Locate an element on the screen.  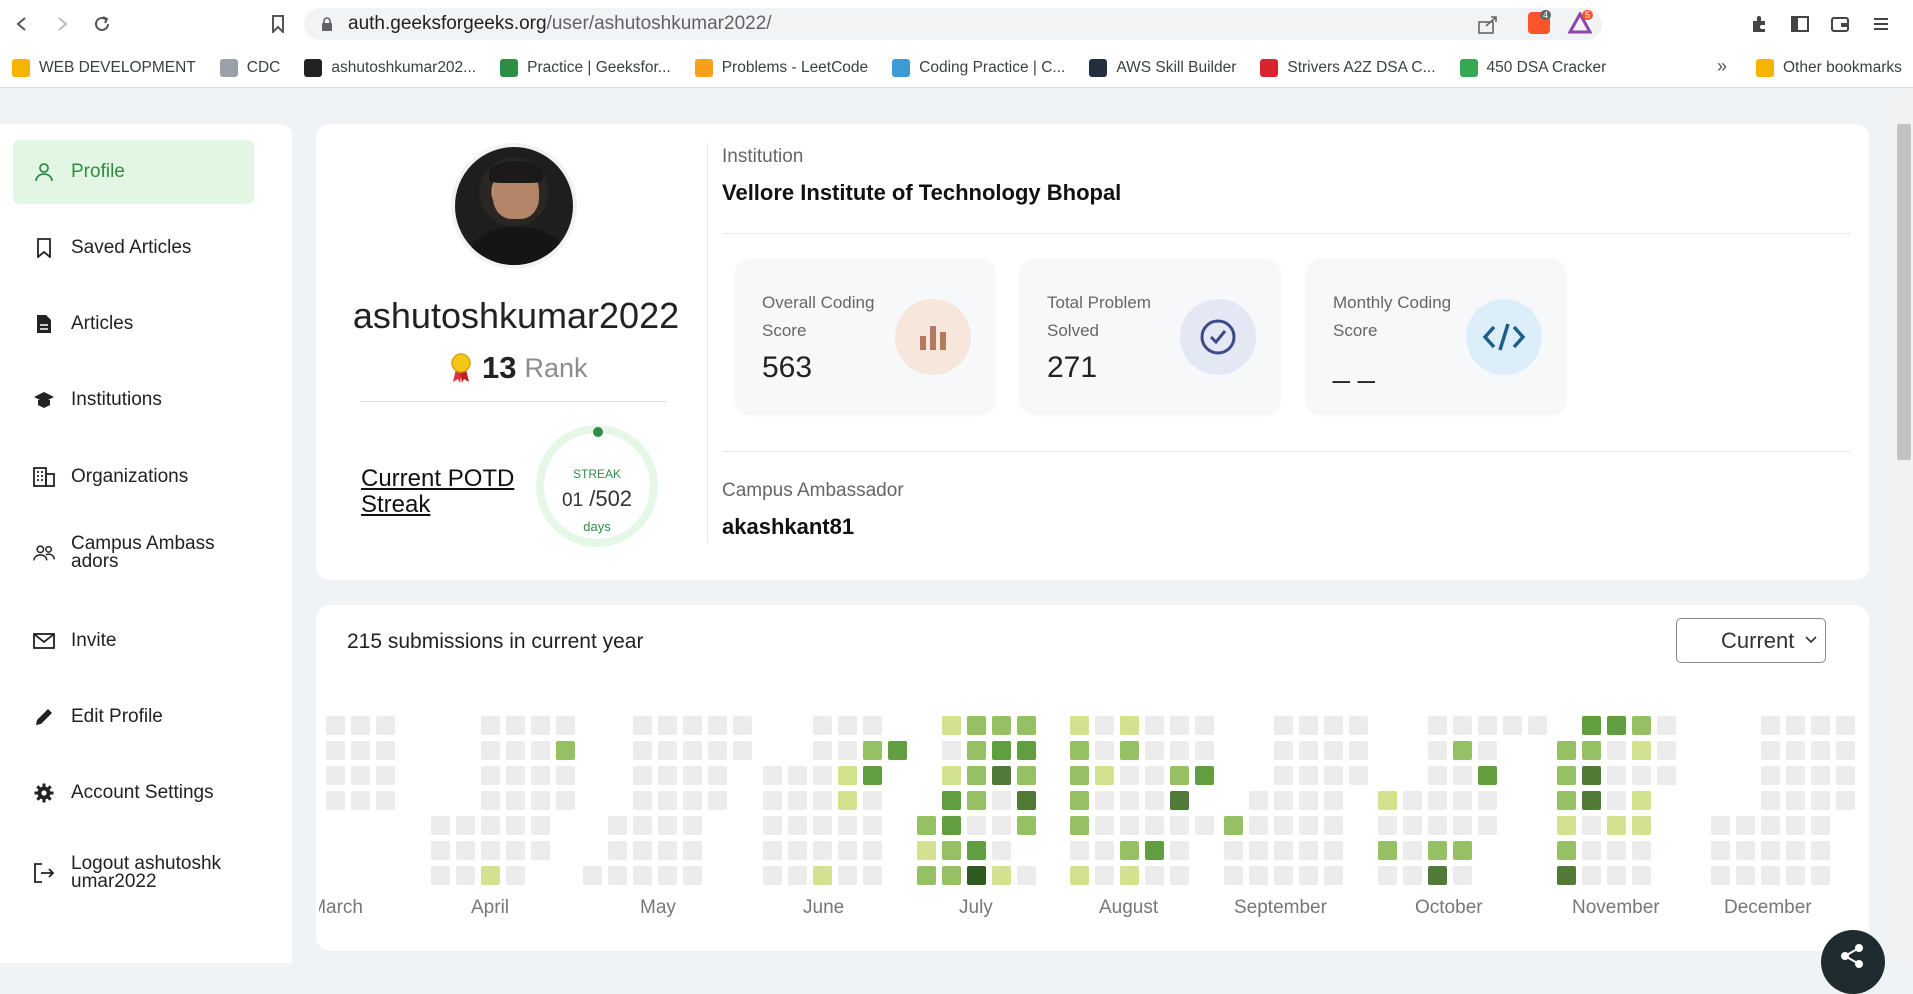
other-bookmarks: Other bookmarks is located at coordinates (1829, 68).